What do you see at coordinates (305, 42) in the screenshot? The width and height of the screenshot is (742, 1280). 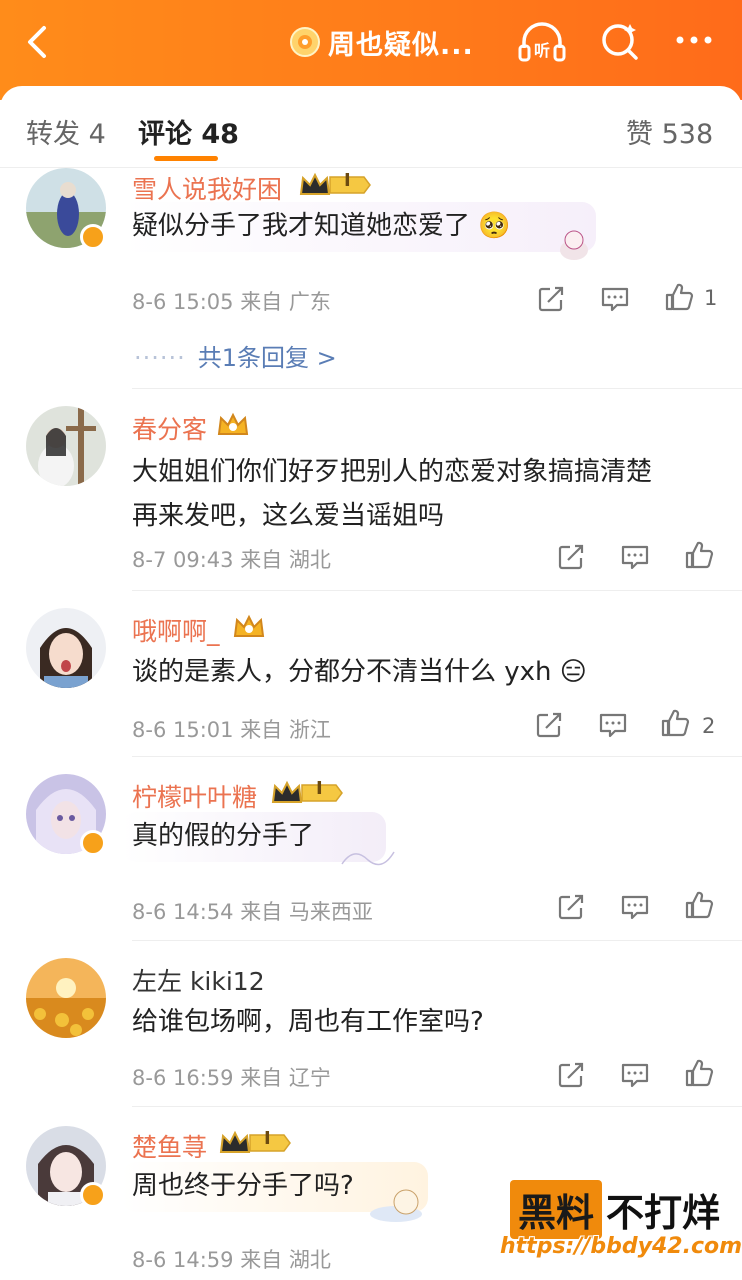 I see `super-topic-badge-icon` at bounding box center [305, 42].